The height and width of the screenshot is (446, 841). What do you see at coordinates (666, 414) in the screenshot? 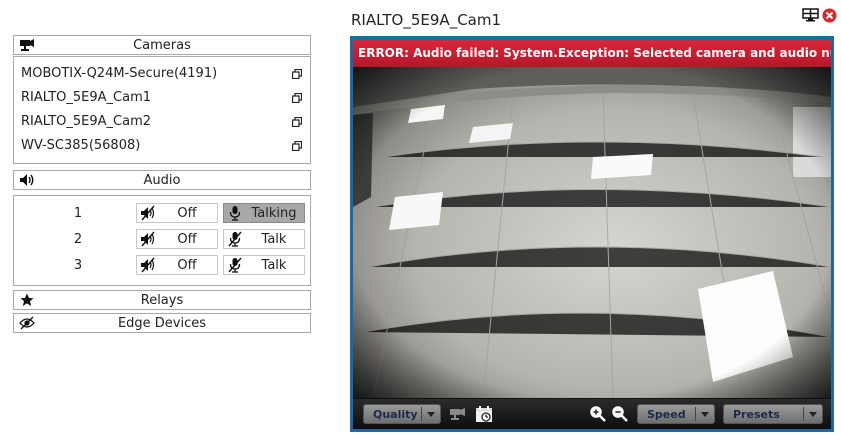
I see `speed-label: Speed` at bounding box center [666, 414].